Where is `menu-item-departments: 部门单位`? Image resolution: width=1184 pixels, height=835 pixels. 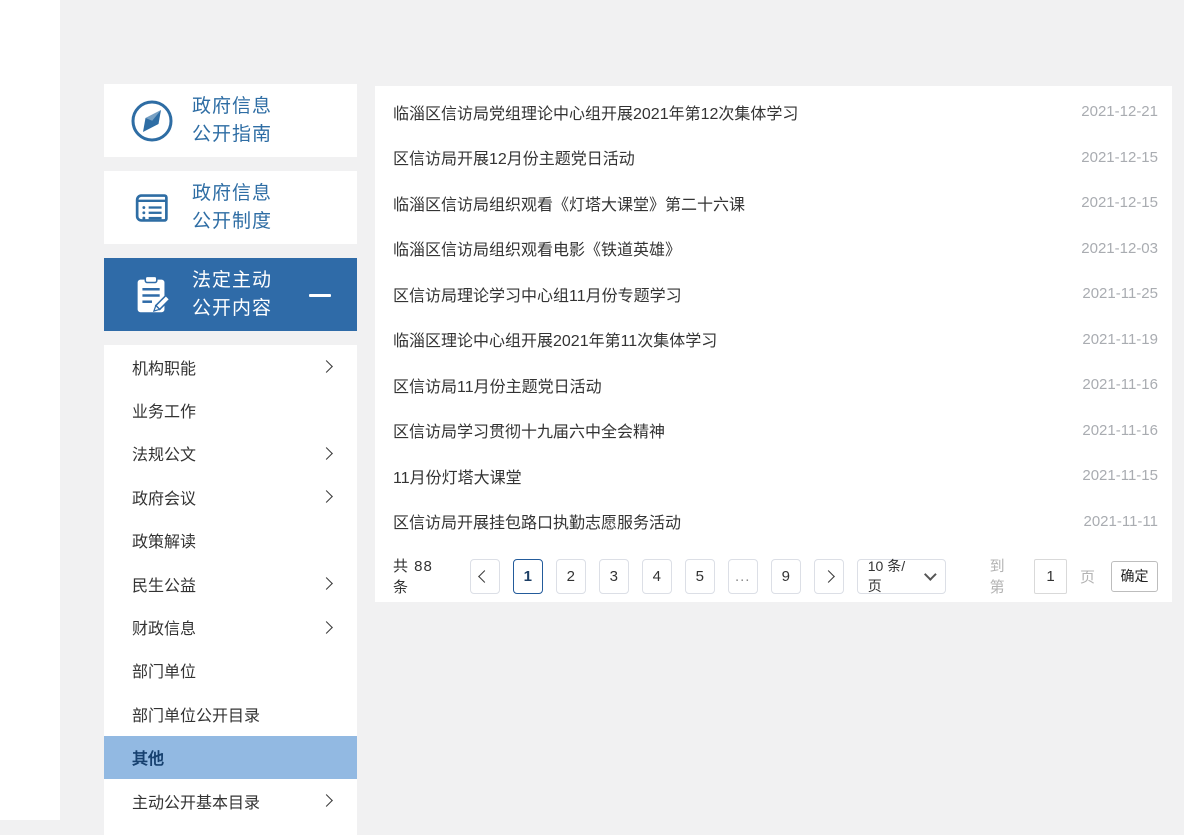
menu-item-departments: 部门单位 is located at coordinates (230, 670).